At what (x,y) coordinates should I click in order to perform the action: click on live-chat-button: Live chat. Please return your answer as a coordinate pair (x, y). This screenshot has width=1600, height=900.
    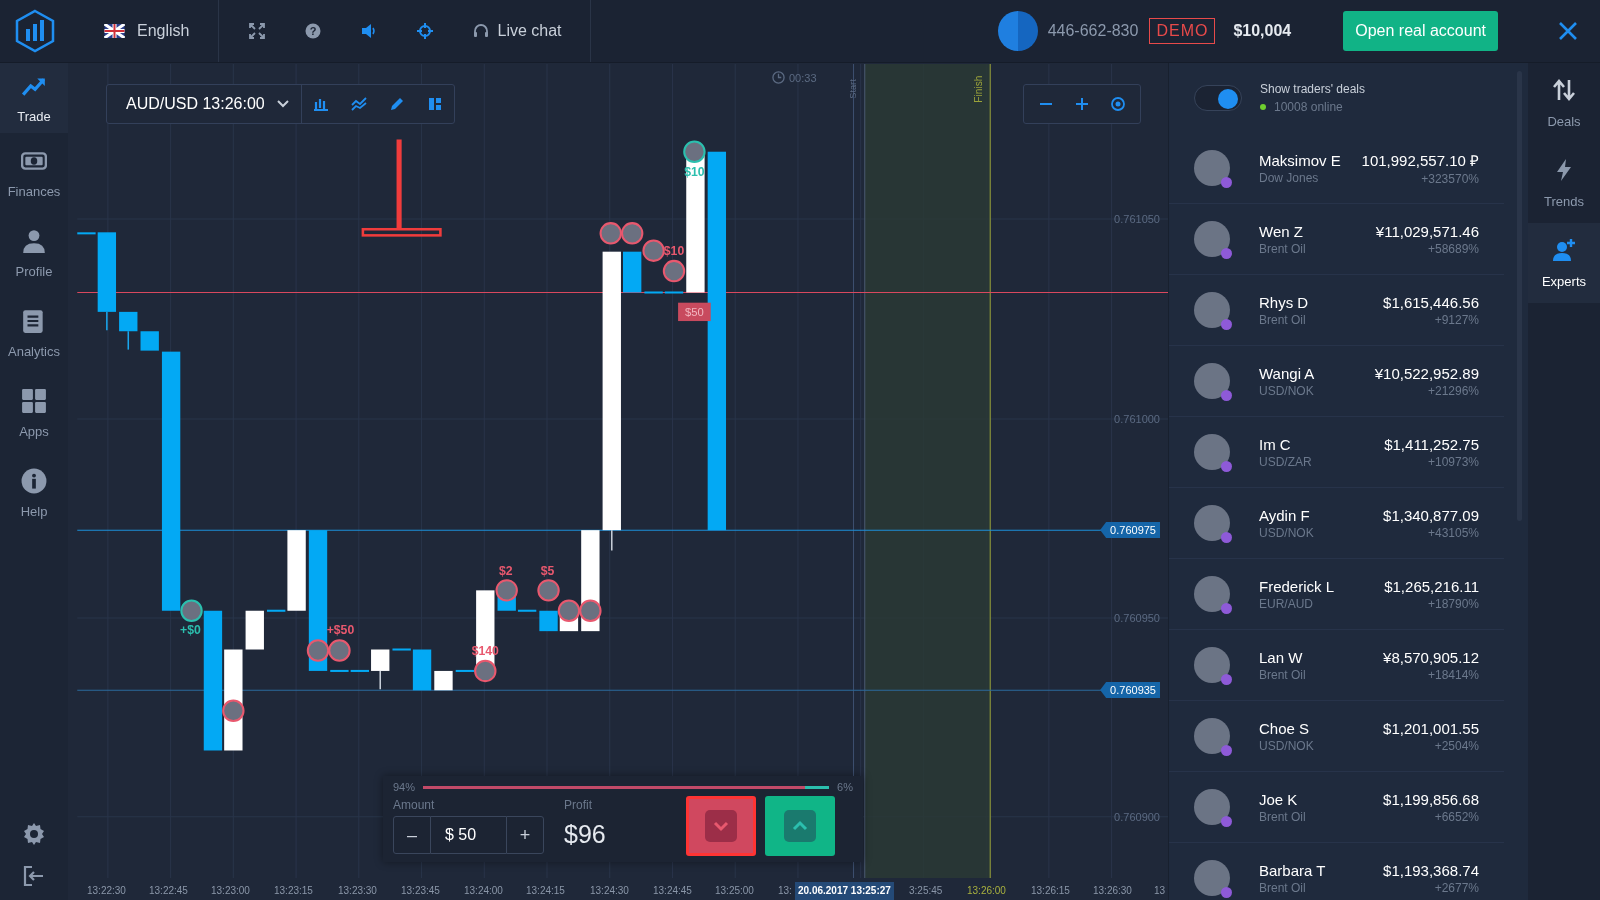
    Looking at the image, I should click on (517, 31).